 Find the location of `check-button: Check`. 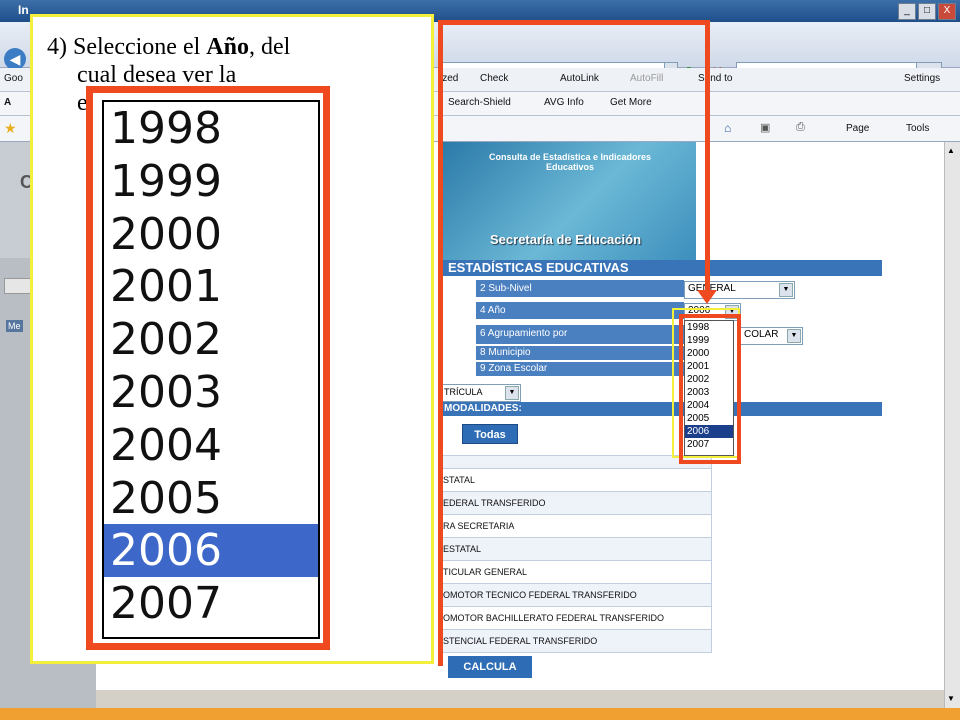

check-button: Check is located at coordinates (494, 78).